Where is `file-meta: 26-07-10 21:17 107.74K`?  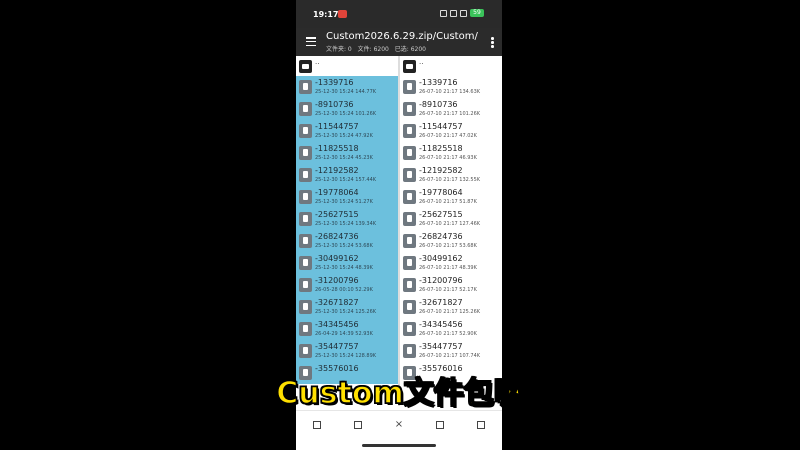 file-meta: 26-07-10 21:17 107.74K is located at coordinates (450, 356).